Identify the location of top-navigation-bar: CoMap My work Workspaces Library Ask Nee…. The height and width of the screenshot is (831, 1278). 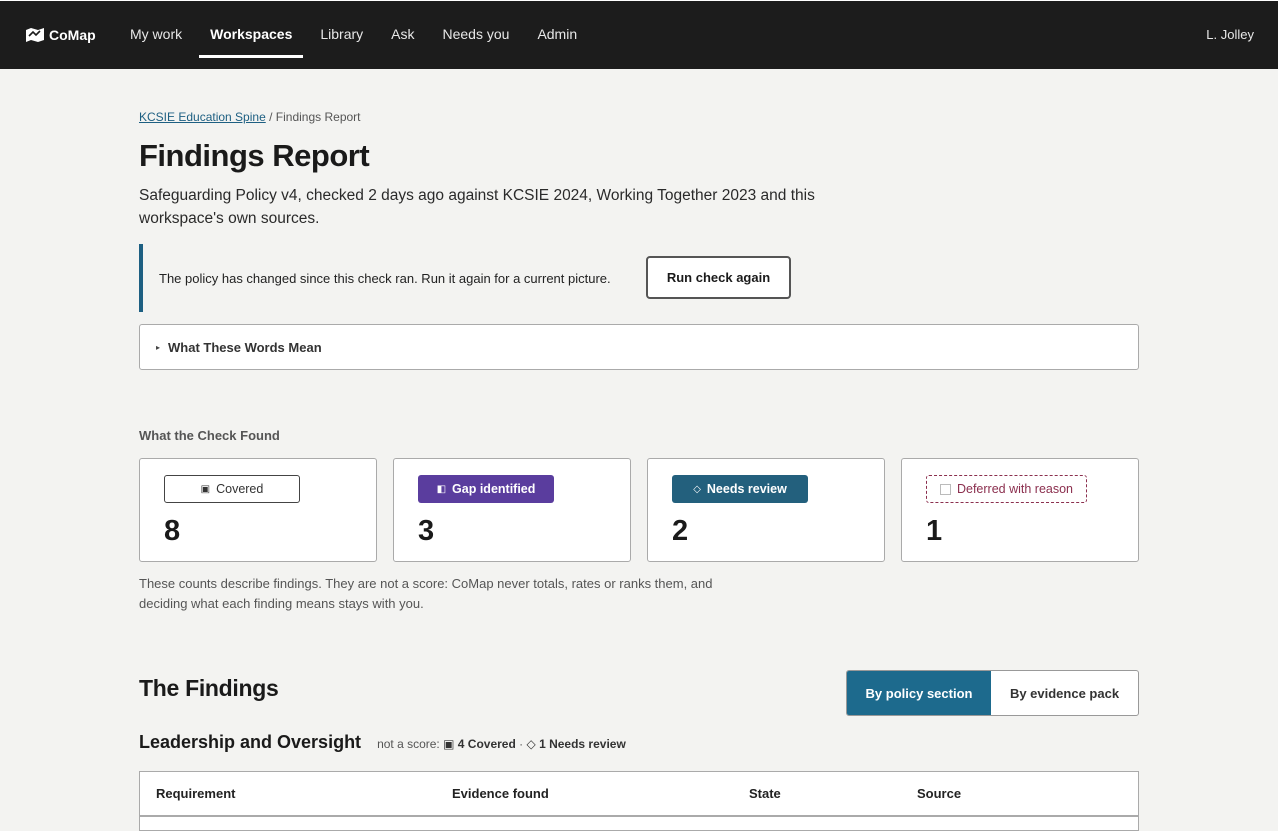
(639, 34).